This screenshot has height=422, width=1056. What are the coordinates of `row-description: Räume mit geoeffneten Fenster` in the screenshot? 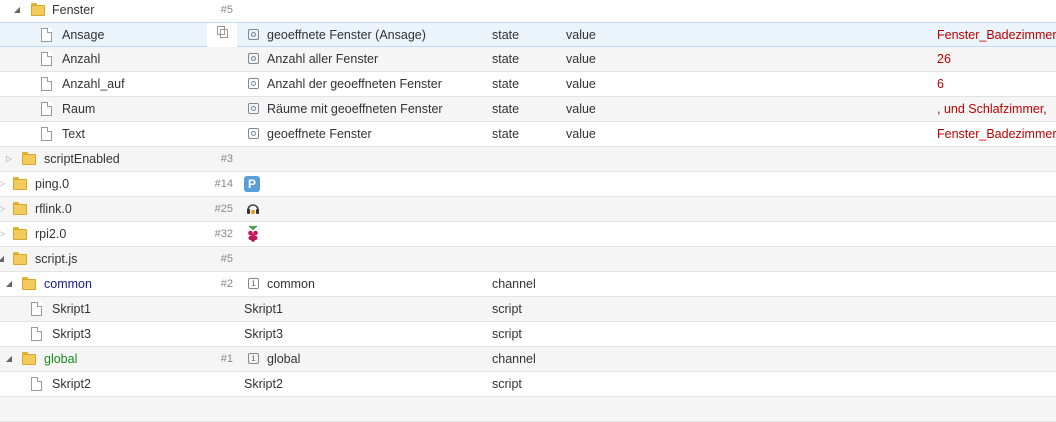 It's located at (355, 109).